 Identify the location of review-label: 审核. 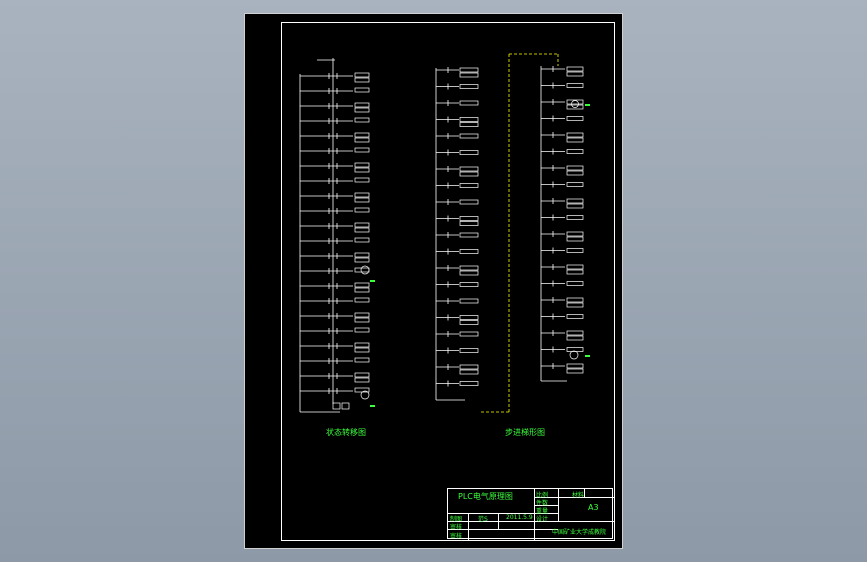
(456, 527).